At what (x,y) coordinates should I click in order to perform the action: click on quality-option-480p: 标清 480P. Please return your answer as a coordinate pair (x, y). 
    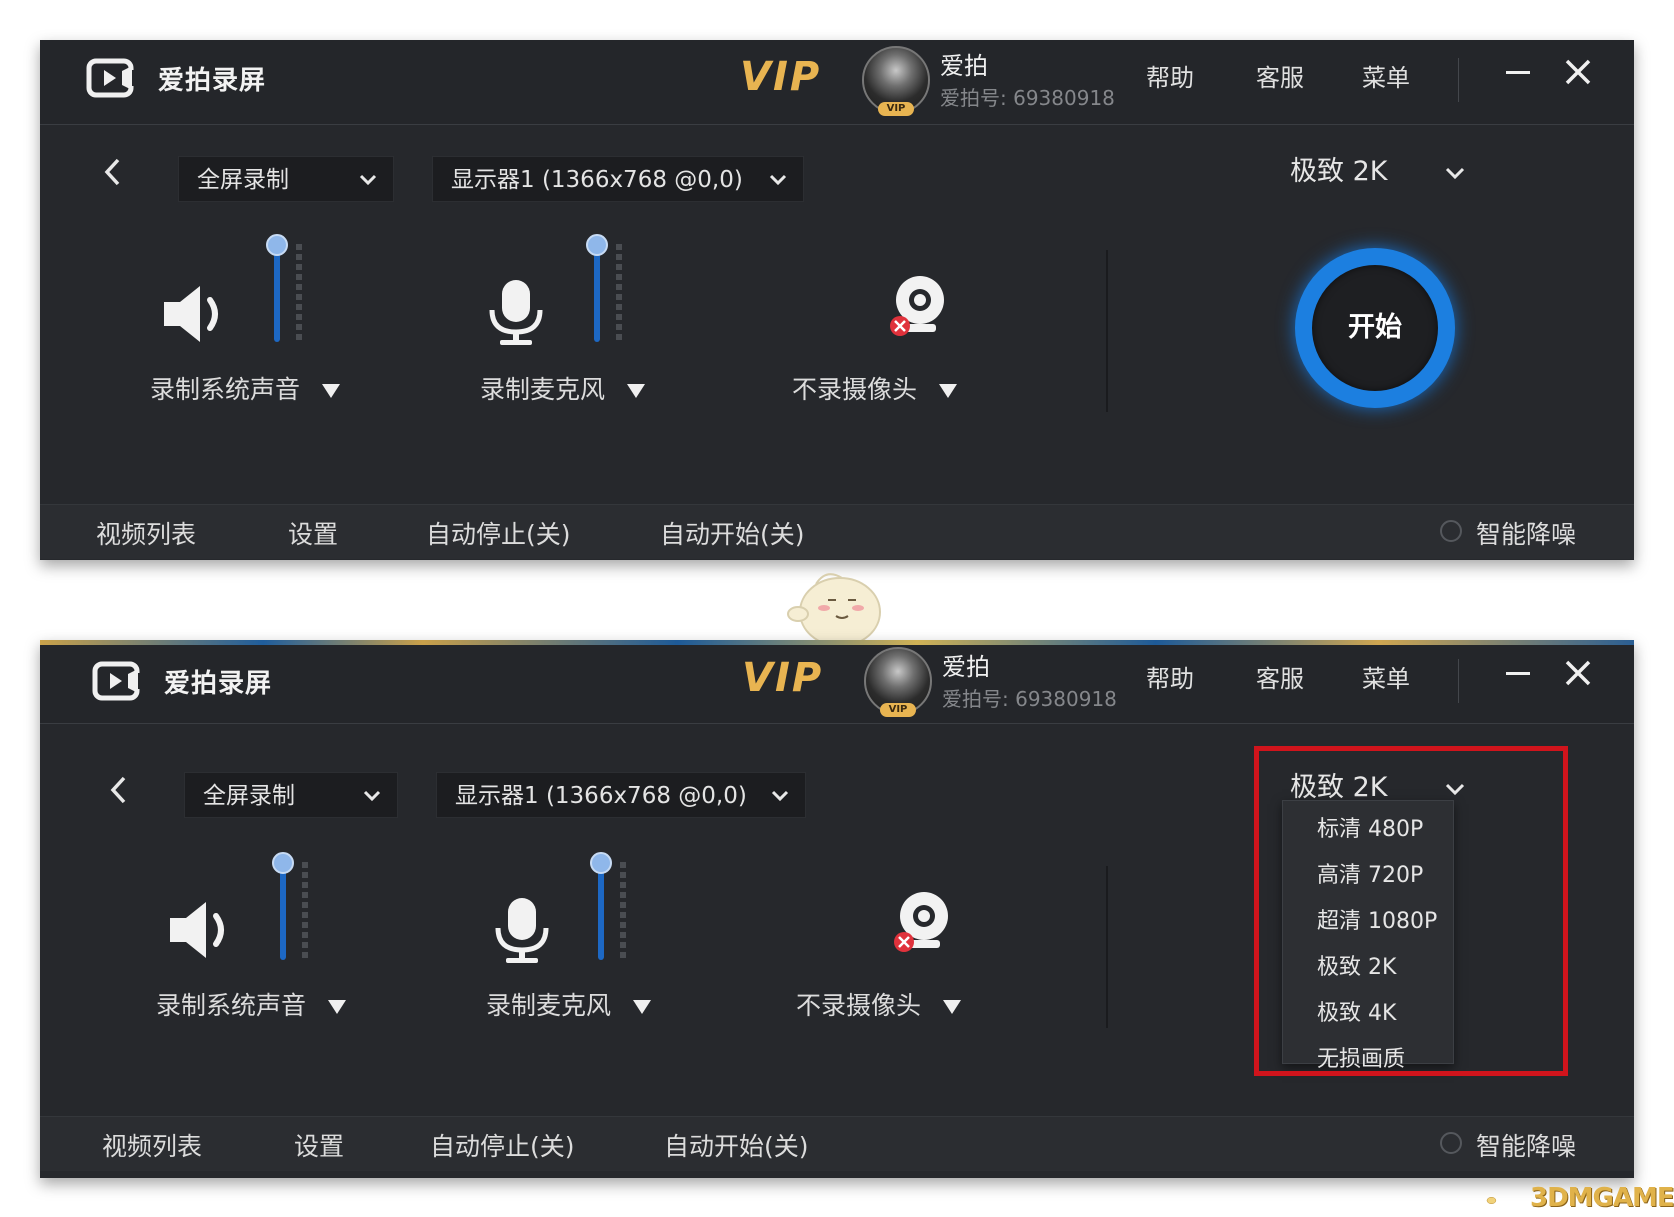
    Looking at the image, I should click on (1370, 827).